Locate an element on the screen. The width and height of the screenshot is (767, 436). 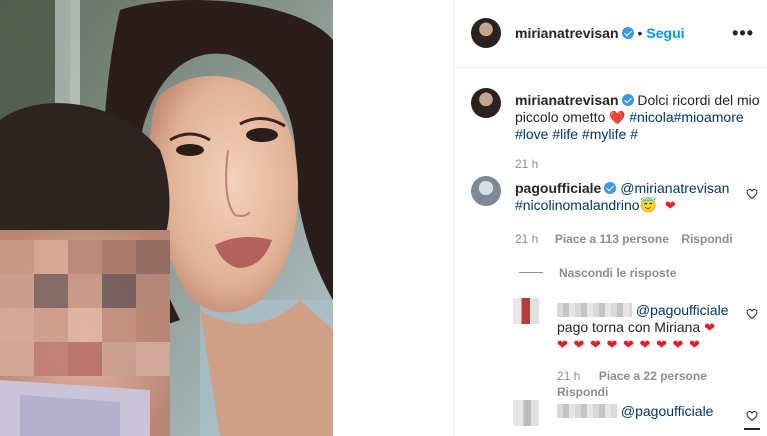
reply-time: 21 h is located at coordinates (569, 376).